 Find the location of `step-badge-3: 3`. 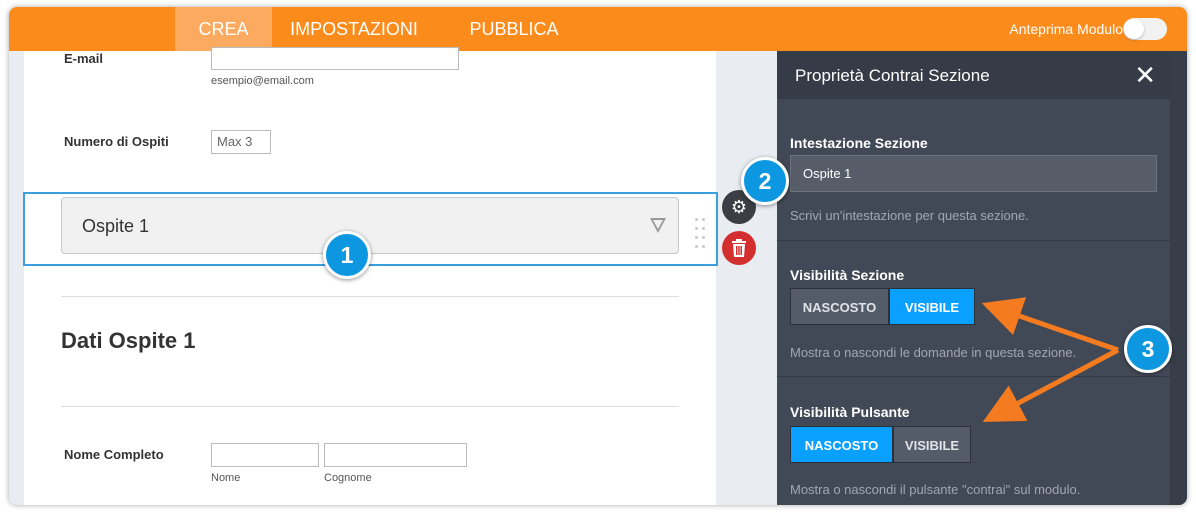

step-badge-3: 3 is located at coordinates (1148, 349).